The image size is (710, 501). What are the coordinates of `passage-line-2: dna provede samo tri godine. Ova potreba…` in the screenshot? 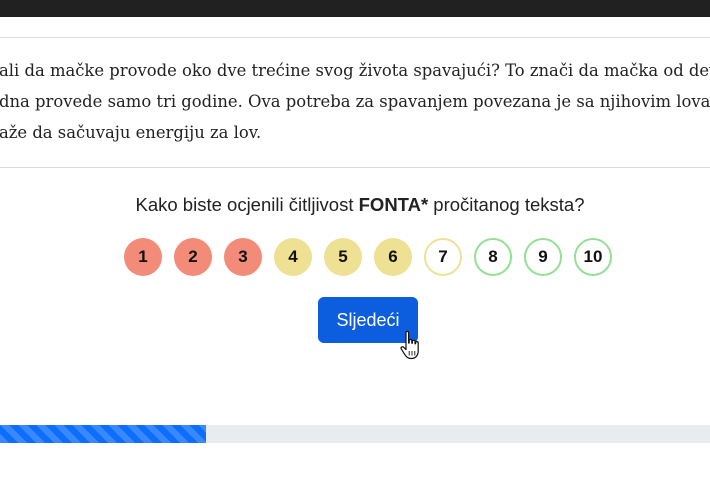 It's located at (355, 101).